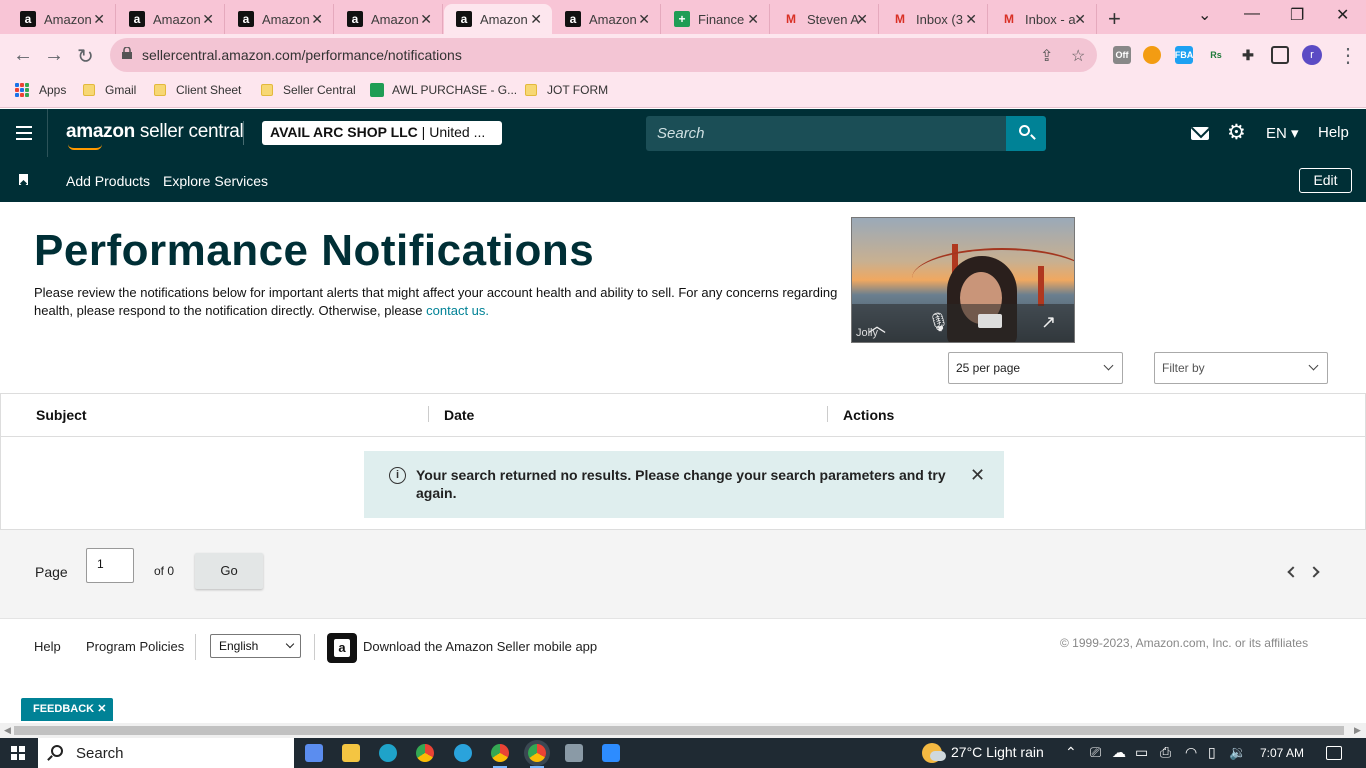  I want to click on mail-icon, so click(1200, 133).